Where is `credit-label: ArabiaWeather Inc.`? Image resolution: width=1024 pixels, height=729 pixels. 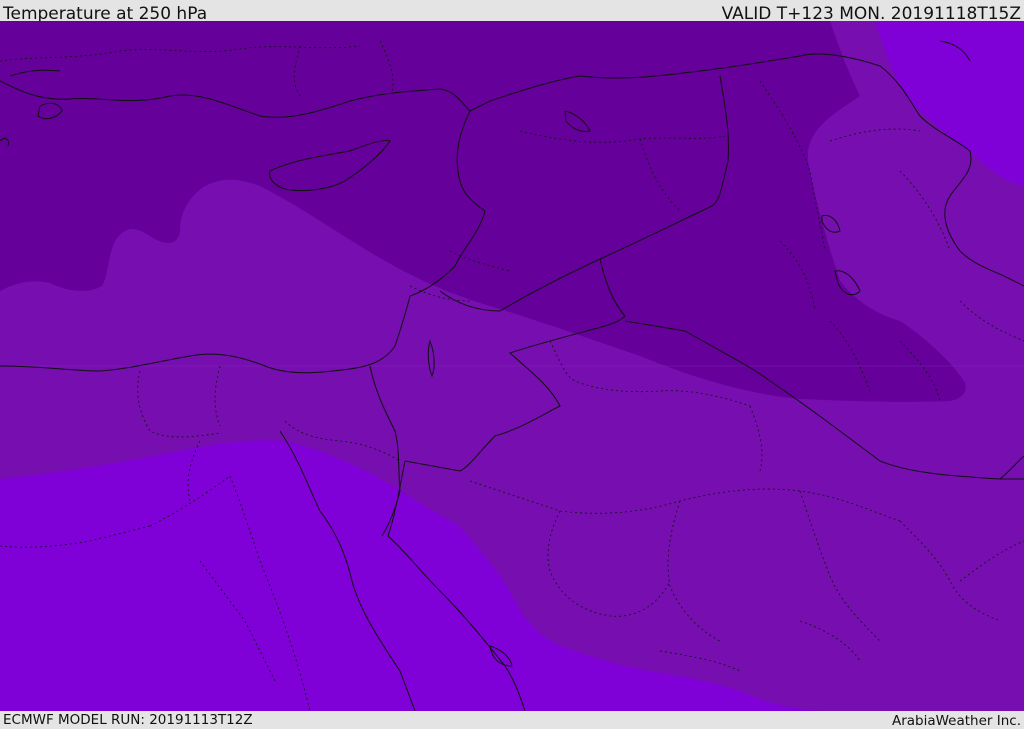 credit-label: ArabiaWeather Inc. is located at coordinates (956, 721).